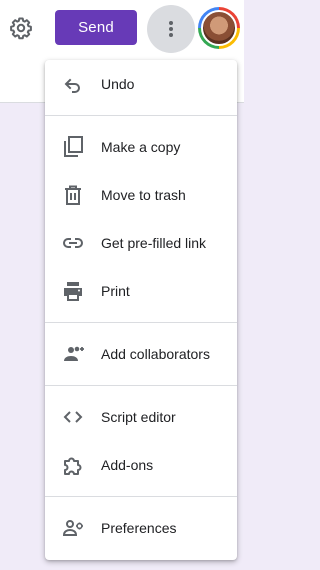 The image size is (320, 570). I want to click on menu-item-label: Preferences, so click(139, 528).